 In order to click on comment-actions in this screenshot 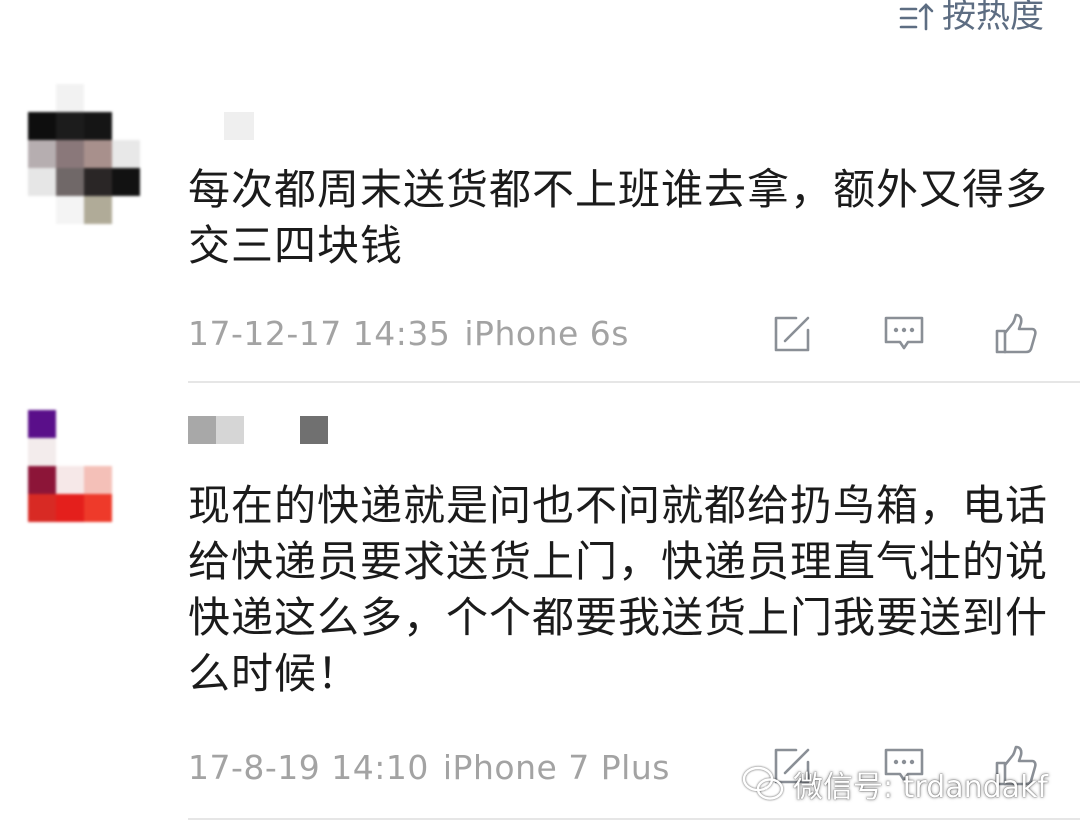, I will do `click(904, 334)`.